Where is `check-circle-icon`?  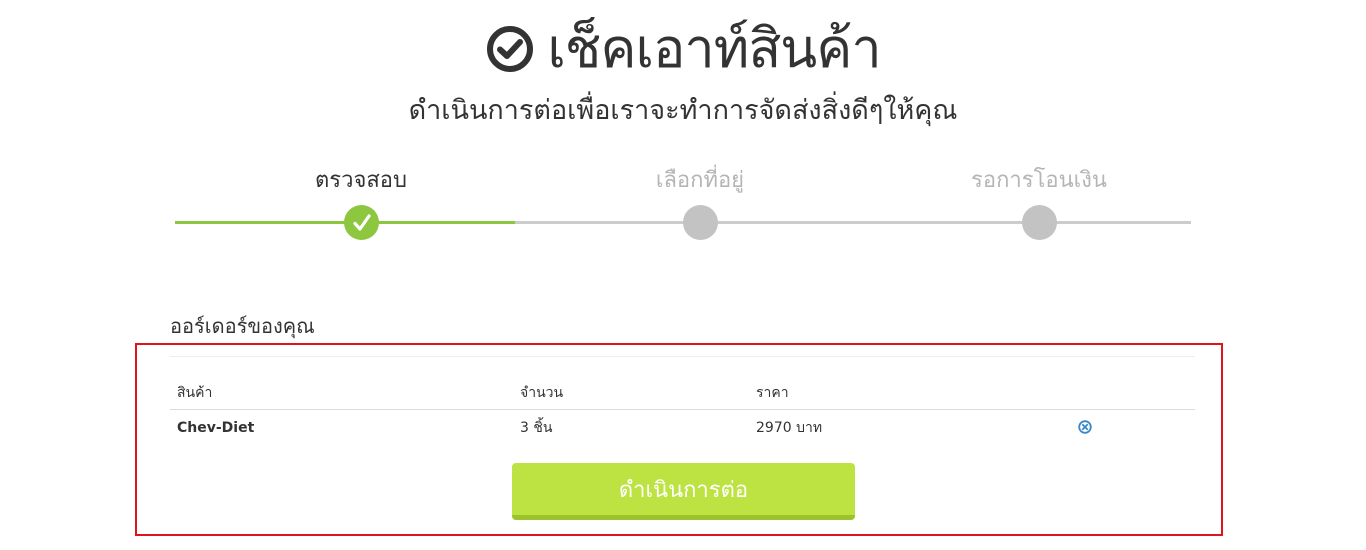
check-circle-icon is located at coordinates (510, 49).